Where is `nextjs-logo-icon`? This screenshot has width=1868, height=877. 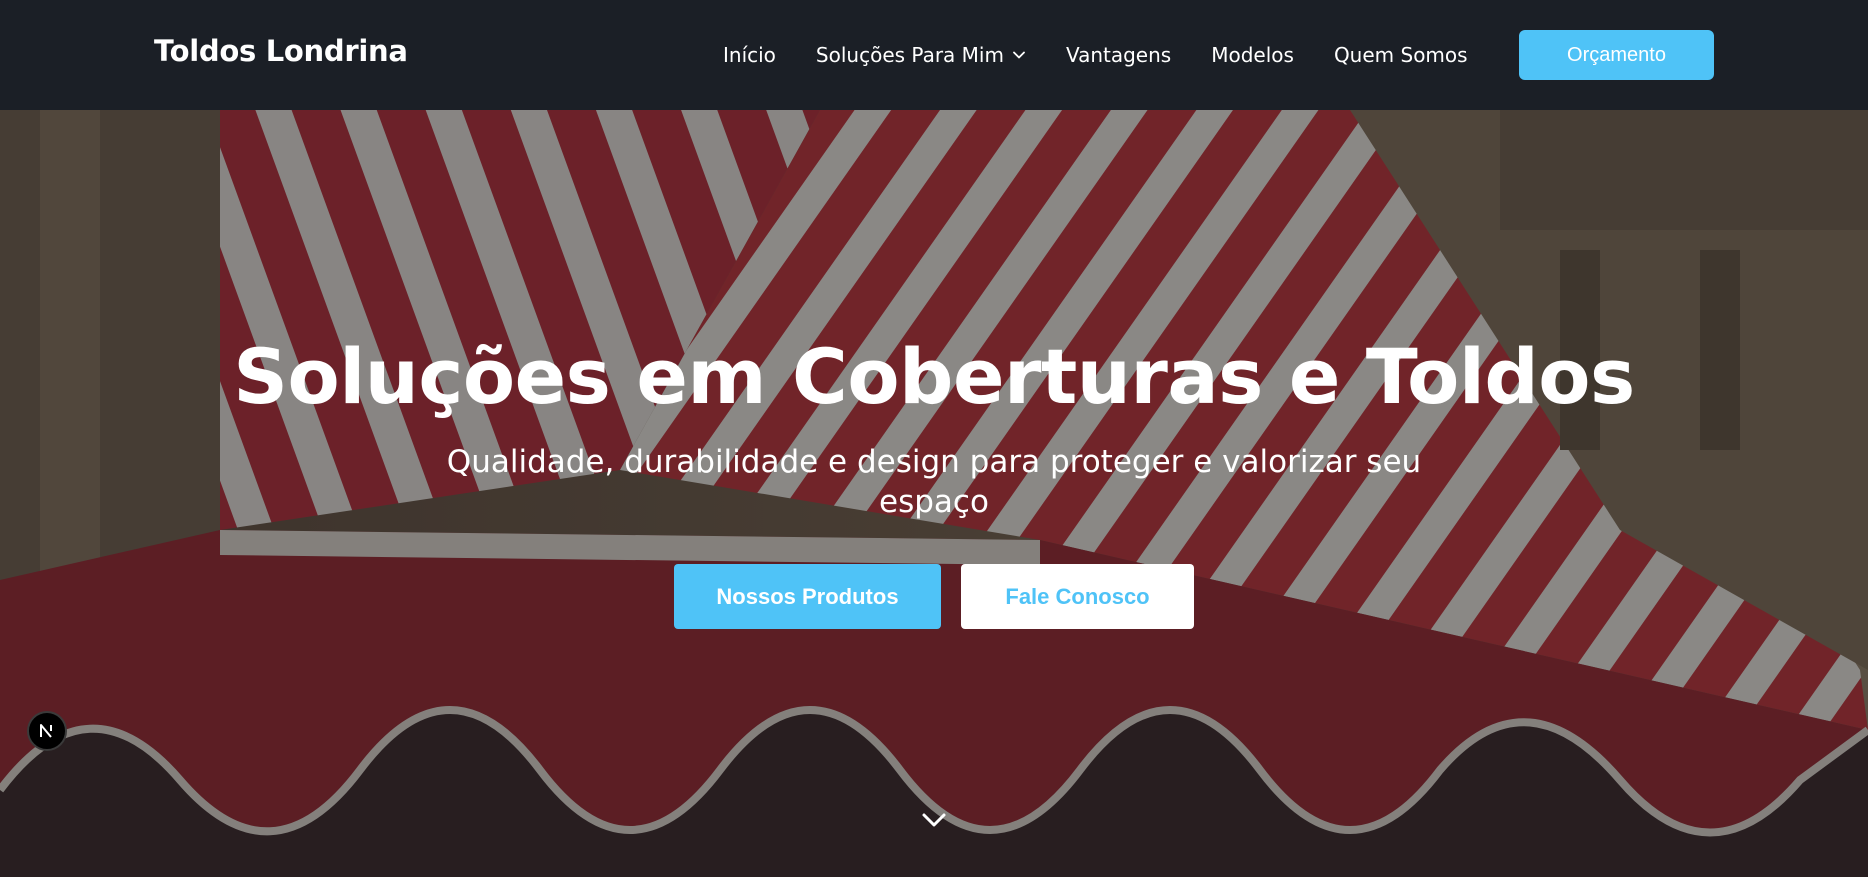
nextjs-logo-icon is located at coordinates (47, 731).